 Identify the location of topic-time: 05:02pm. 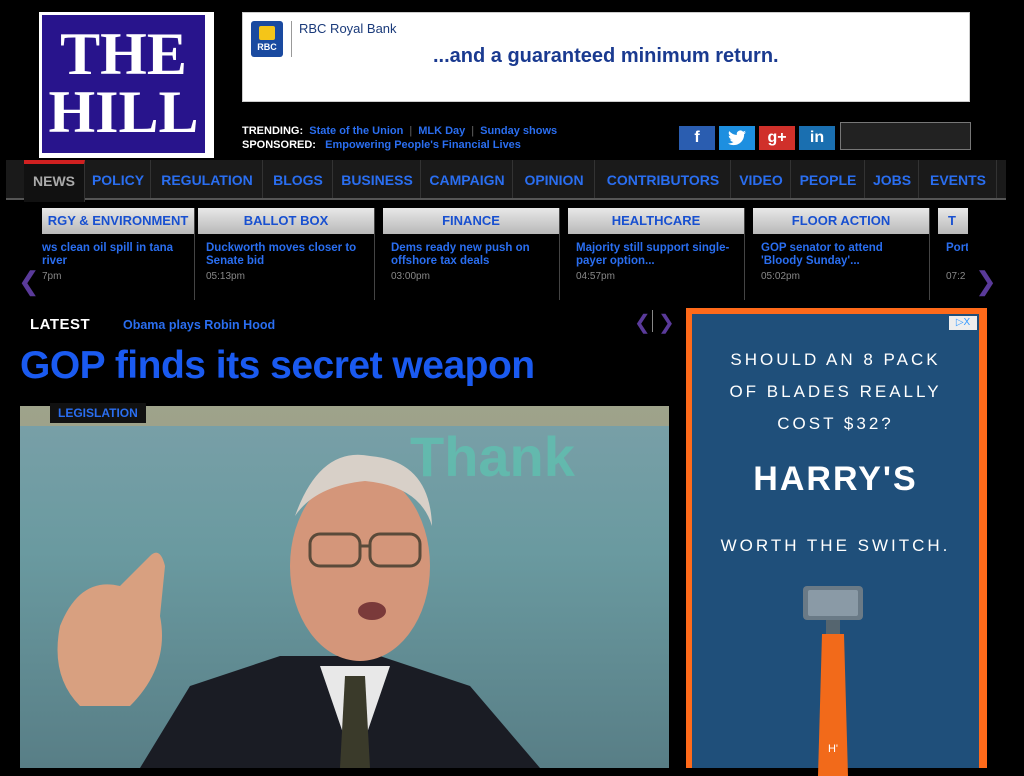
(780, 276).